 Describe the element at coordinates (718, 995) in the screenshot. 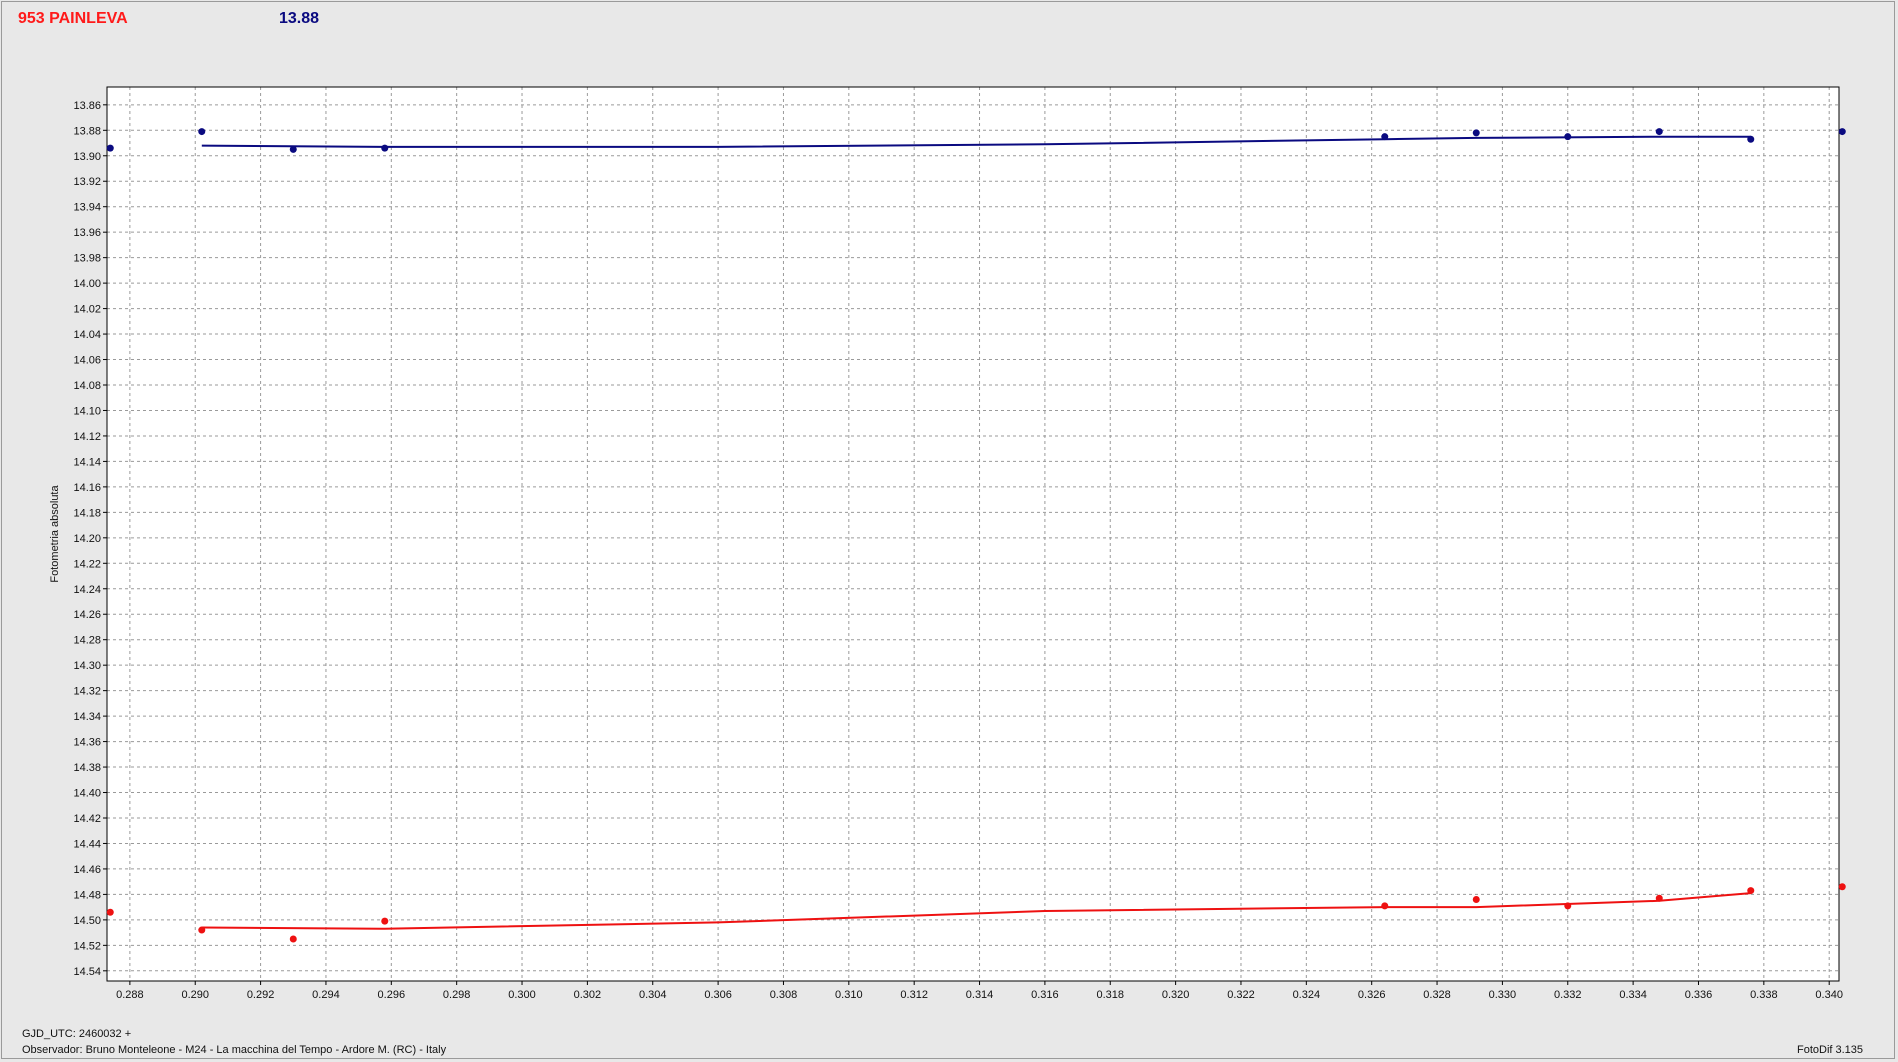

I see `x-tick-label: 0.306` at that location.